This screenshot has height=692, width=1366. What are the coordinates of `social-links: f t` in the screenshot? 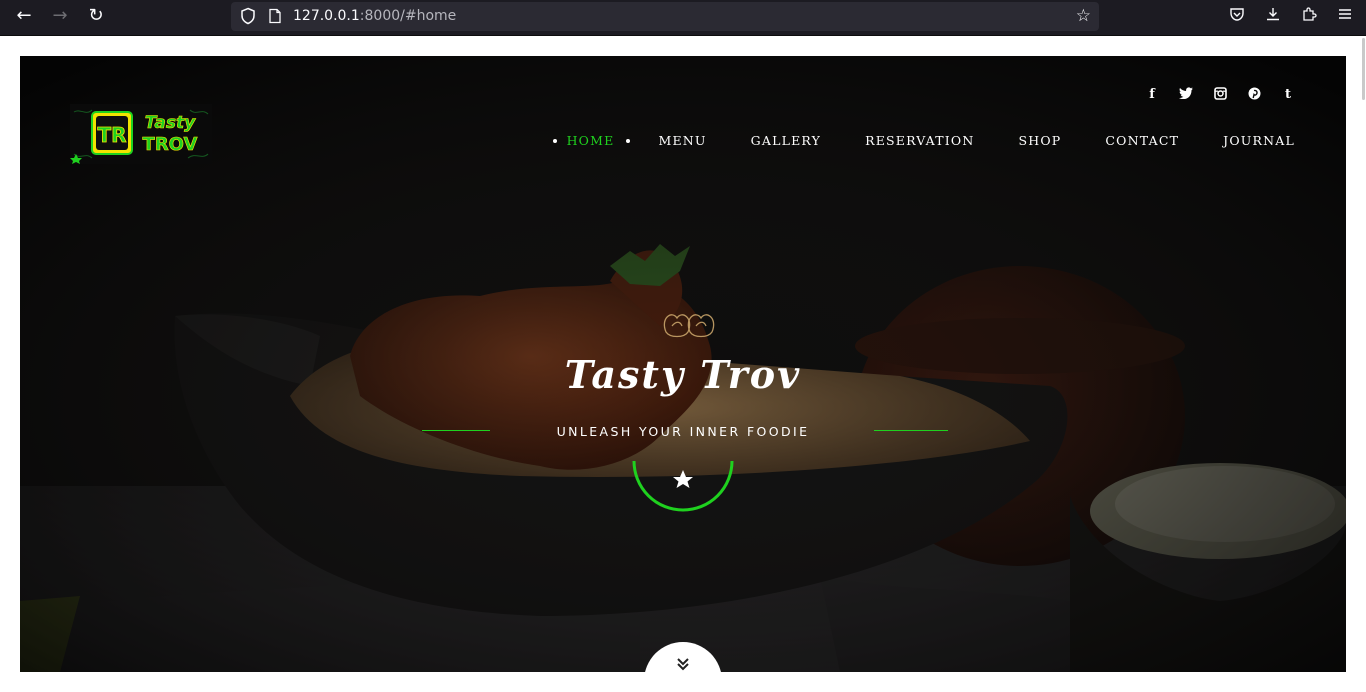 It's located at (1220, 95).